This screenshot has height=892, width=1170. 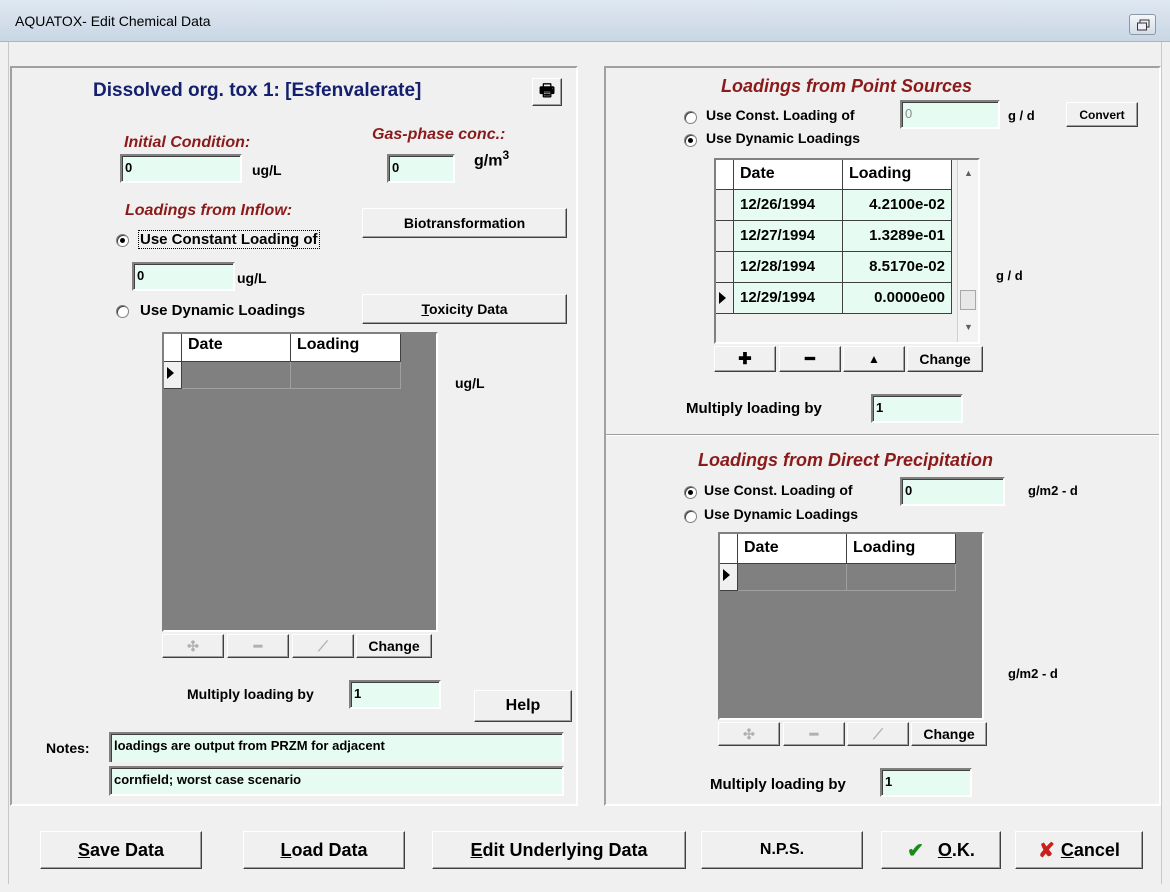 I want to click on precip-delete-row-button: ━, so click(x=814, y=734).